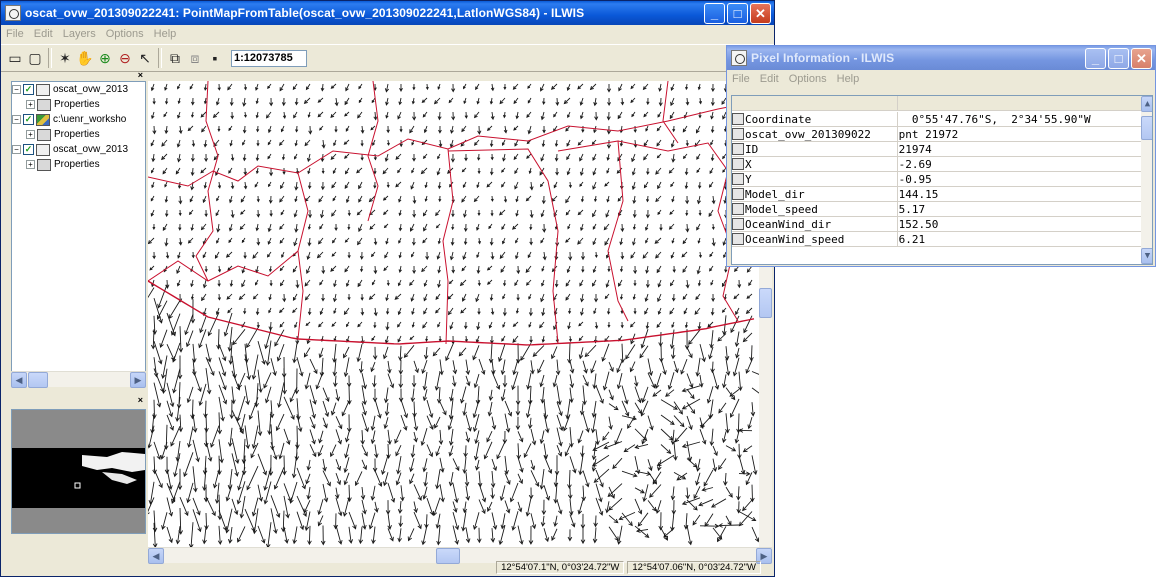 This screenshot has width=1156, height=577. What do you see at coordinates (765, 303) in the screenshot?
I see `map-vscroll-thumb` at bounding box center [765, 303].